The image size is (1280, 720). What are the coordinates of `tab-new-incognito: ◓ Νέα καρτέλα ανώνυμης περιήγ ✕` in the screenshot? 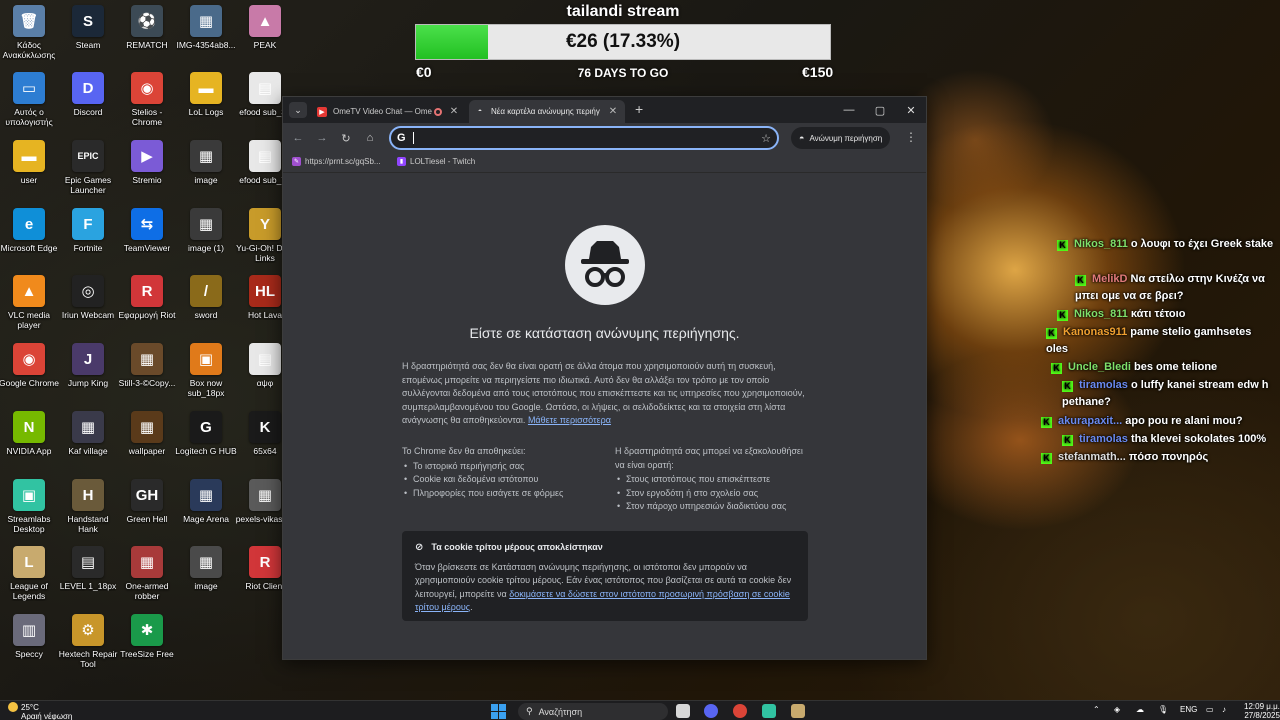 It's located at (547, 111).